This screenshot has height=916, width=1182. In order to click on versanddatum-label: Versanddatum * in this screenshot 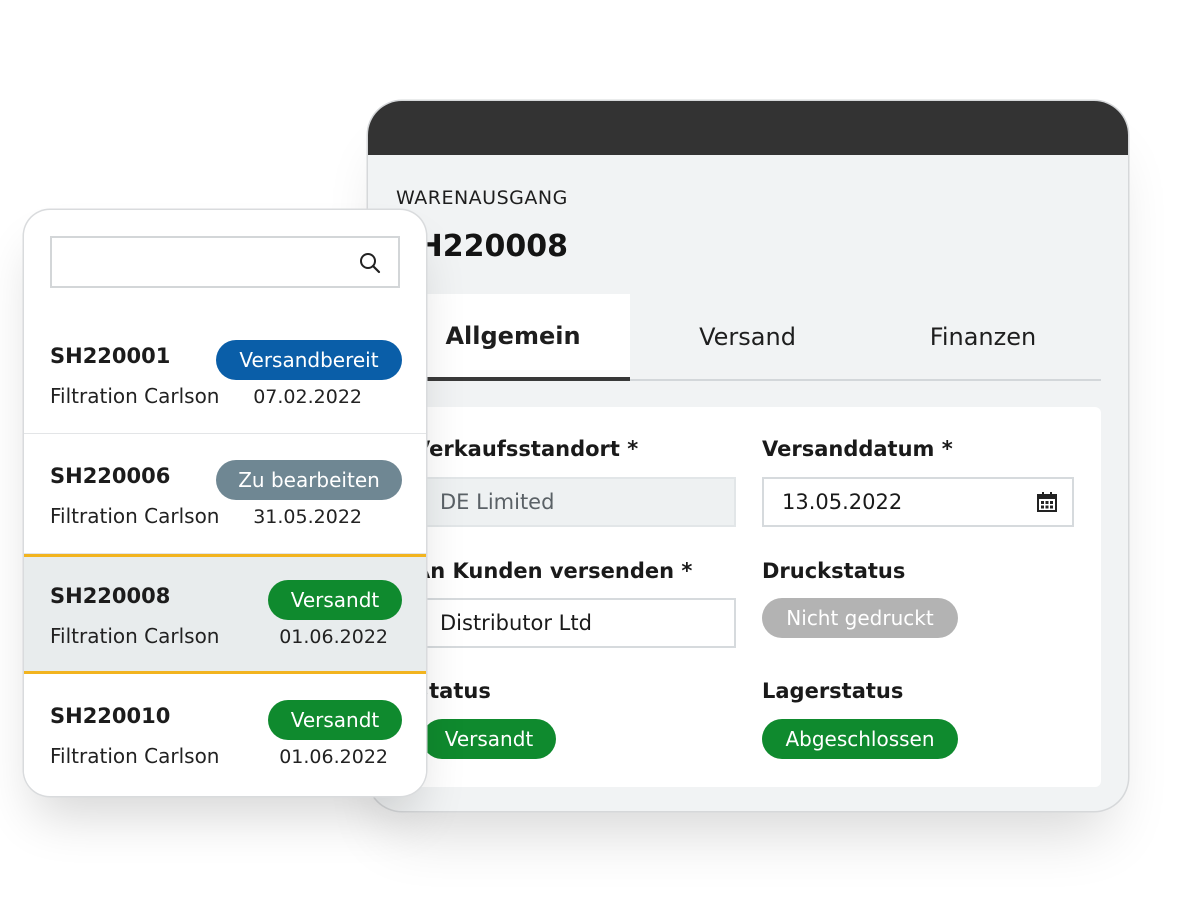, I will do `click(857, 449)`.